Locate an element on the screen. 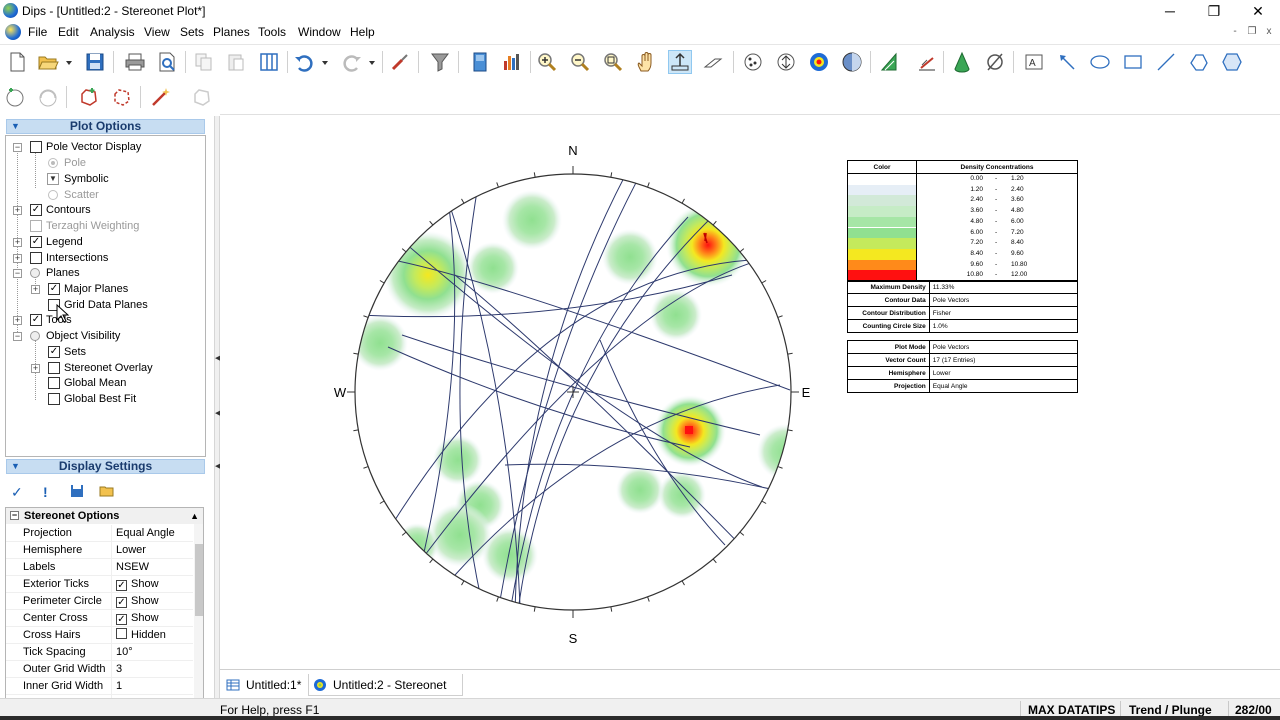  delete-icon is located at coordinates (202, 97).